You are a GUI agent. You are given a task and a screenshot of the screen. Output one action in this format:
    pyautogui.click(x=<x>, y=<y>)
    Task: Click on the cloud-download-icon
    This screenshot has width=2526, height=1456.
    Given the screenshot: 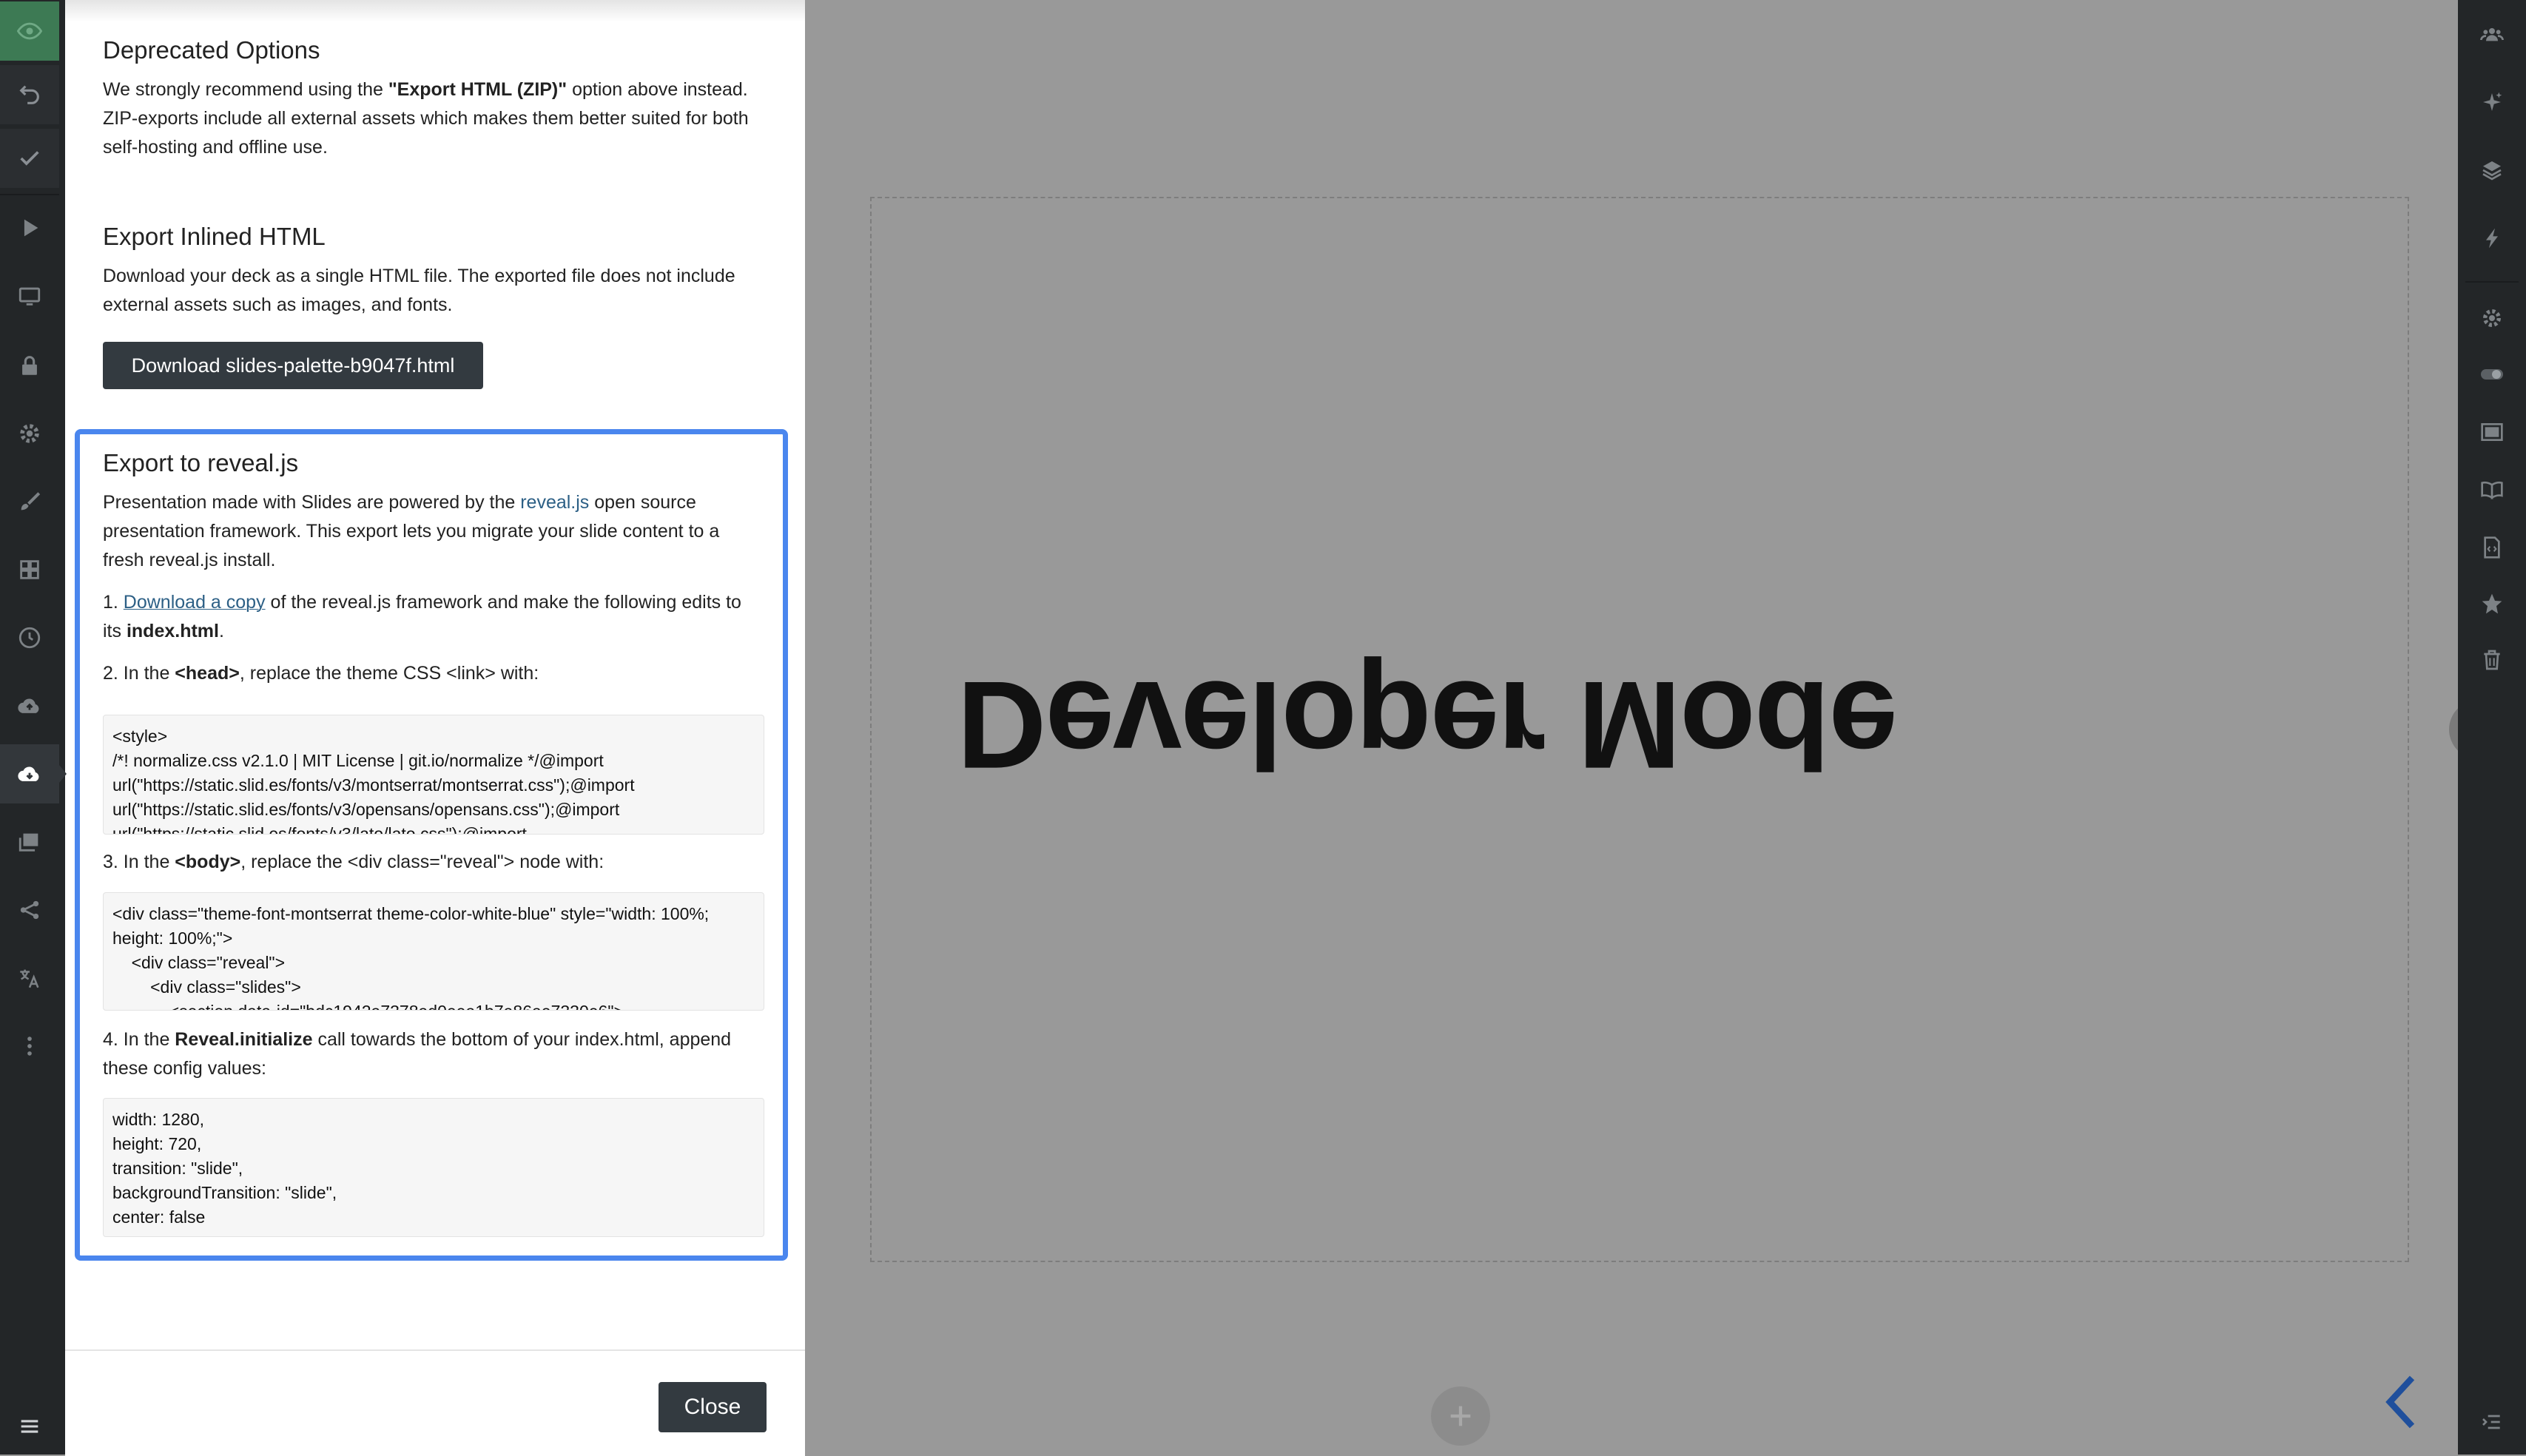 What is the action you would take?
    pyautogui.click(x=28, y=773)
    